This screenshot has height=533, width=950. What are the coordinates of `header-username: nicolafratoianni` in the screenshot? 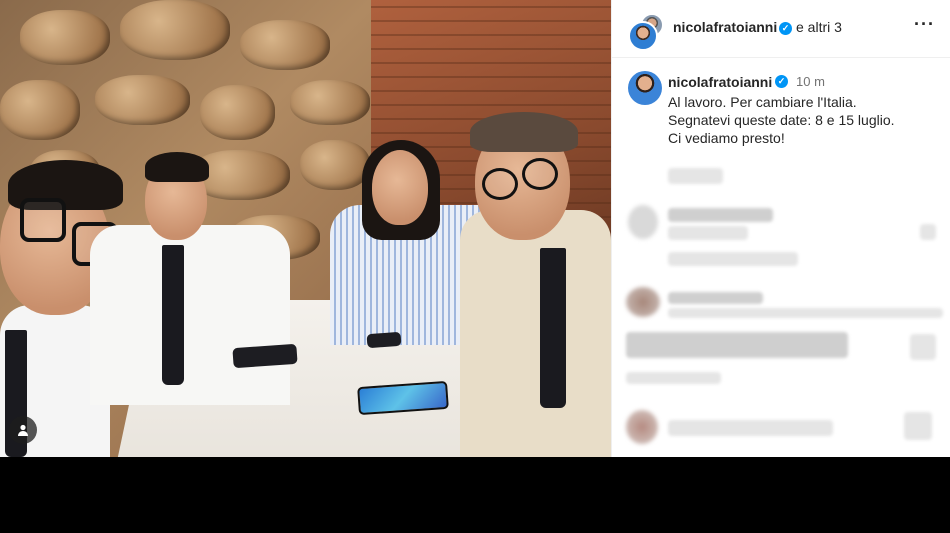 It's located at (725, 27).